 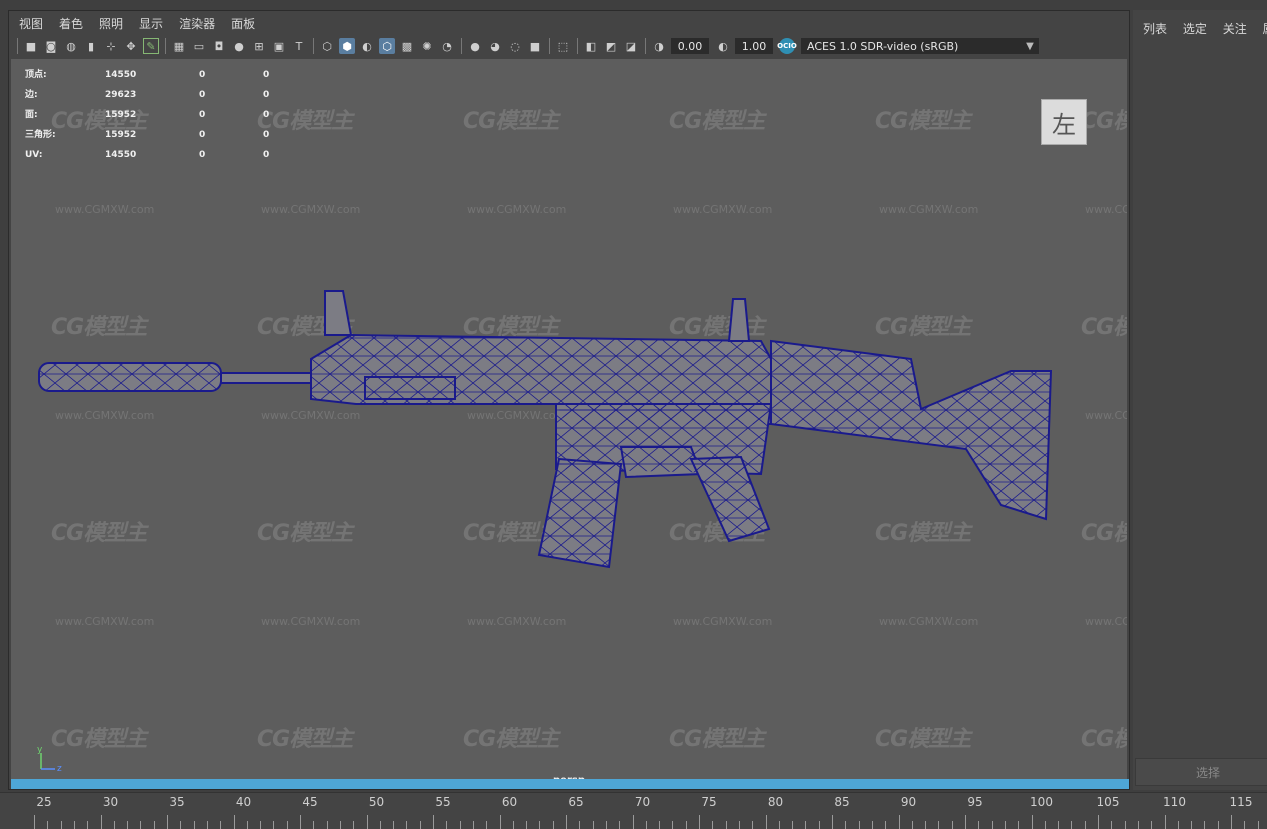 I want to click on menu-focus: 关注, so click(x=1235, y=29).